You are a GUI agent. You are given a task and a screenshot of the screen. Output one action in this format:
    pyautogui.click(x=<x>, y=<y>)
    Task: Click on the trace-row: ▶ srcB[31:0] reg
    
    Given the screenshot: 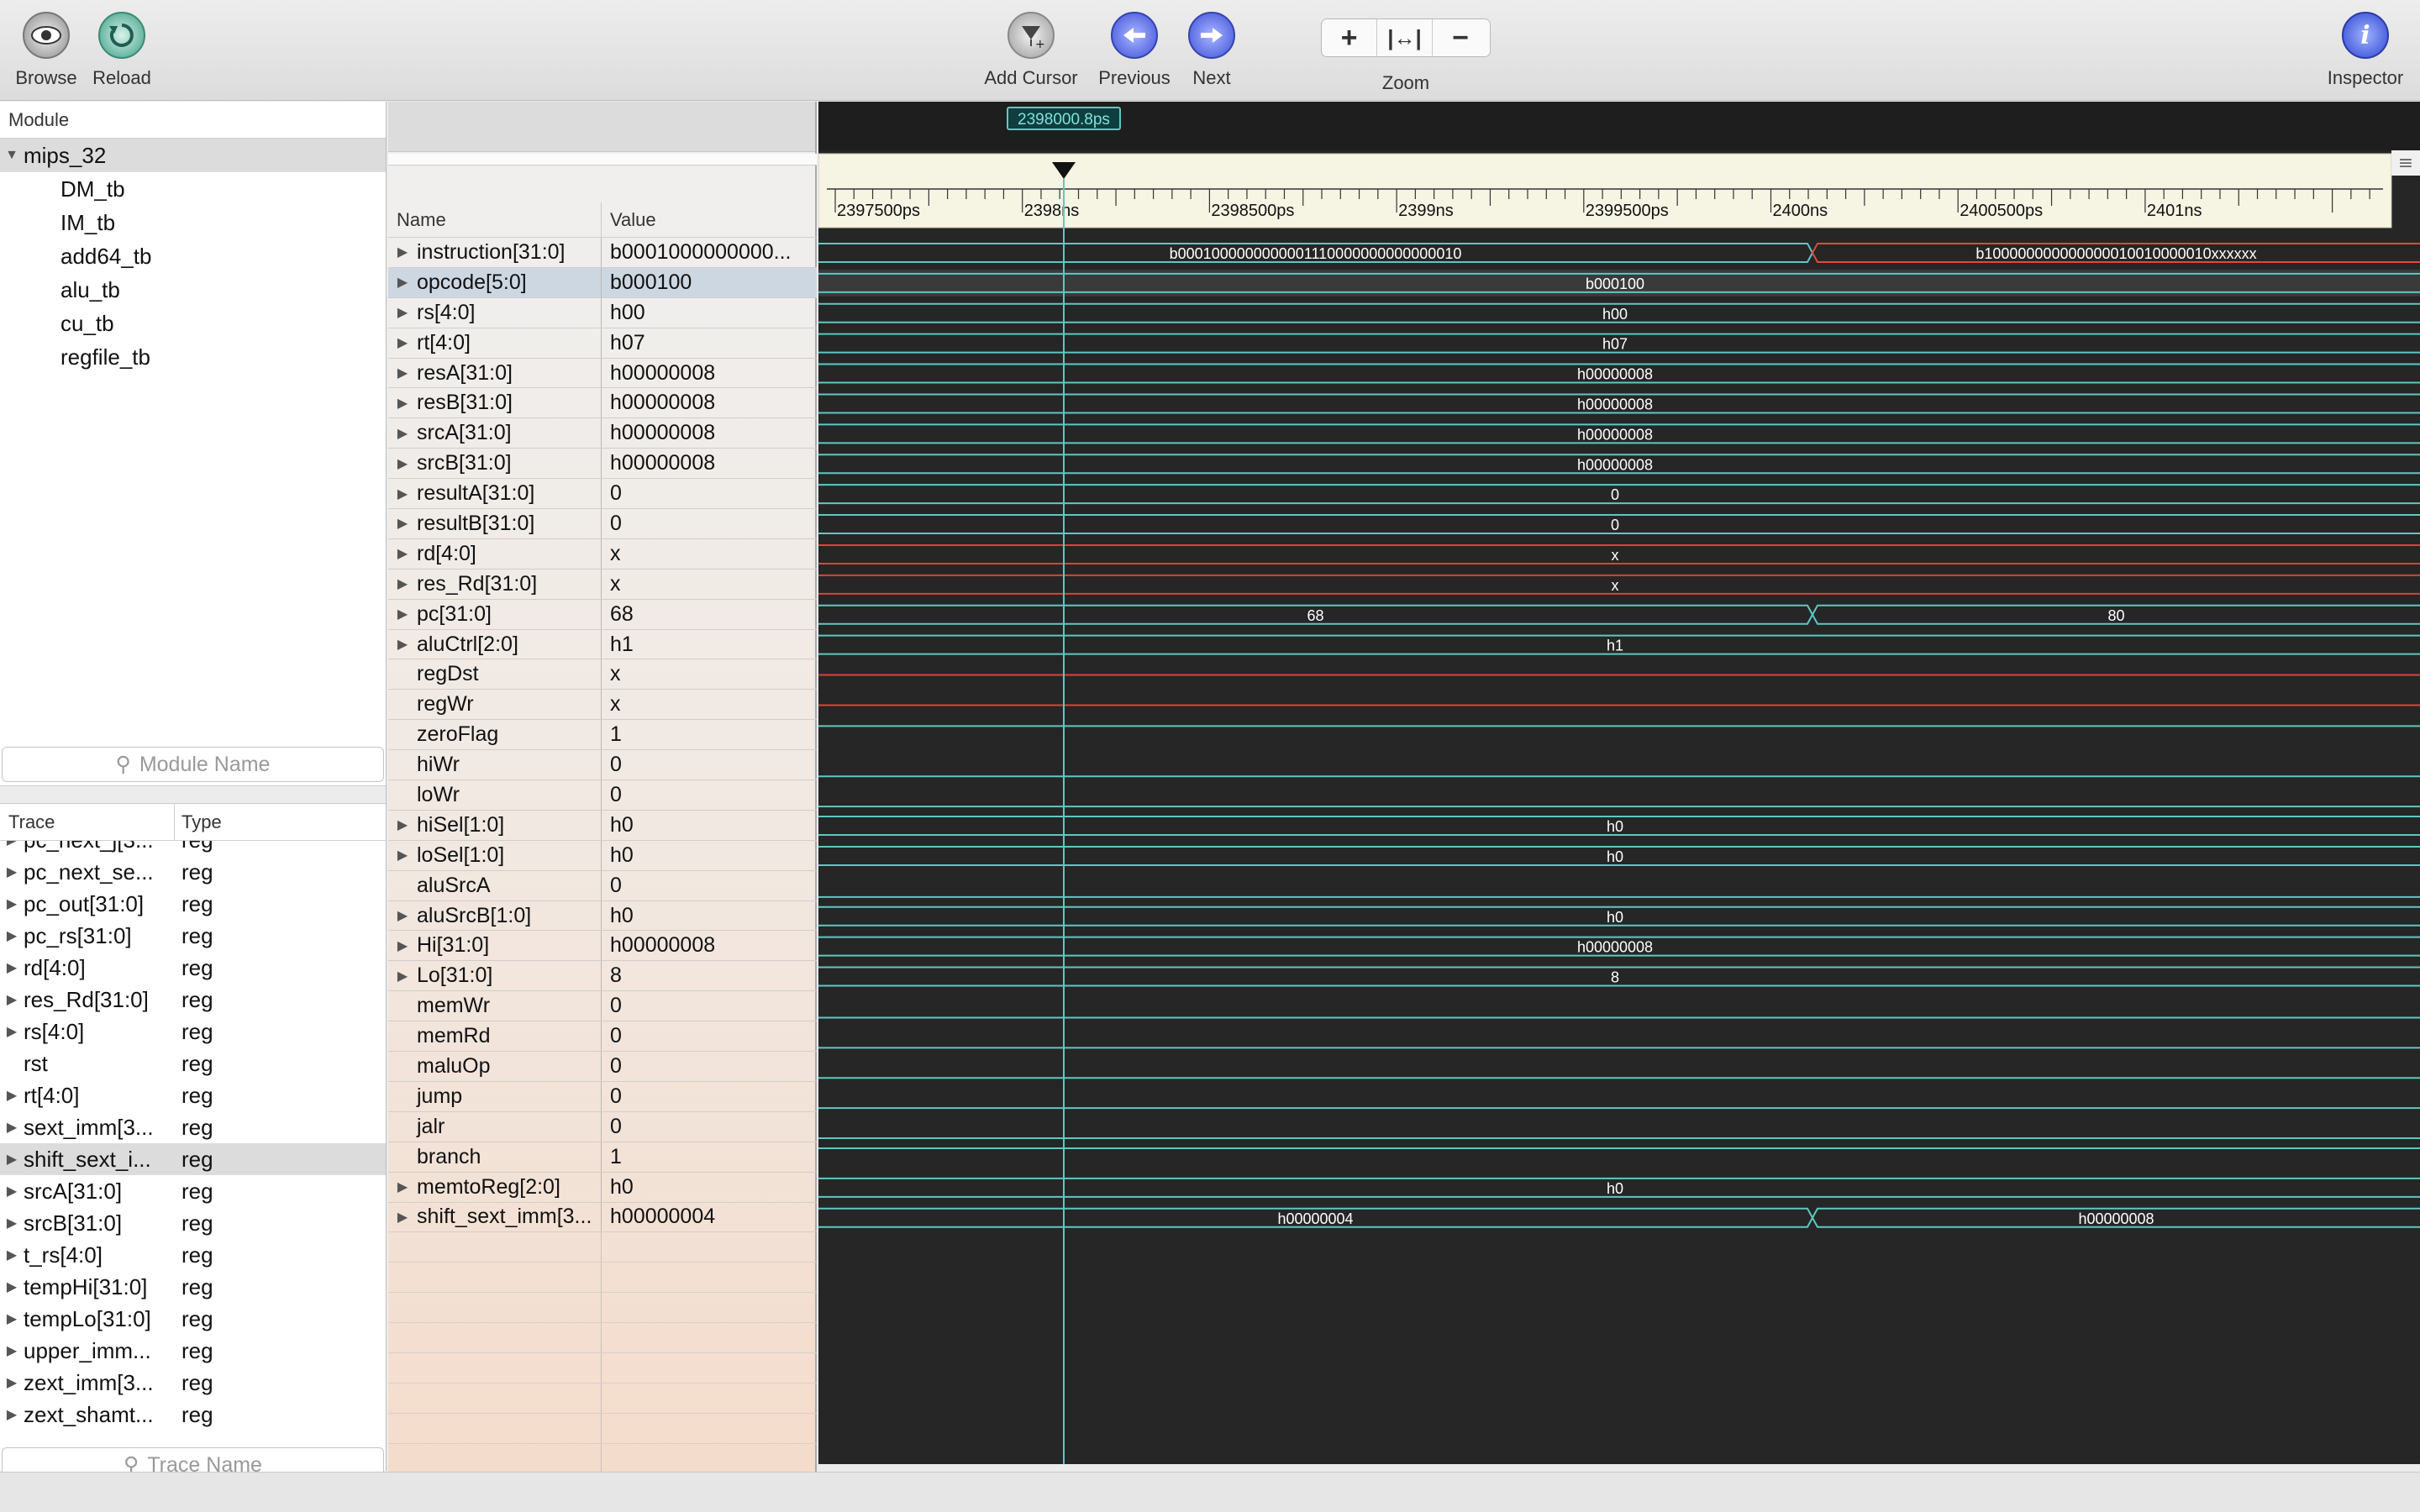 What is the action you would take?
    pyautogui.click(x=193, y=1223)
    